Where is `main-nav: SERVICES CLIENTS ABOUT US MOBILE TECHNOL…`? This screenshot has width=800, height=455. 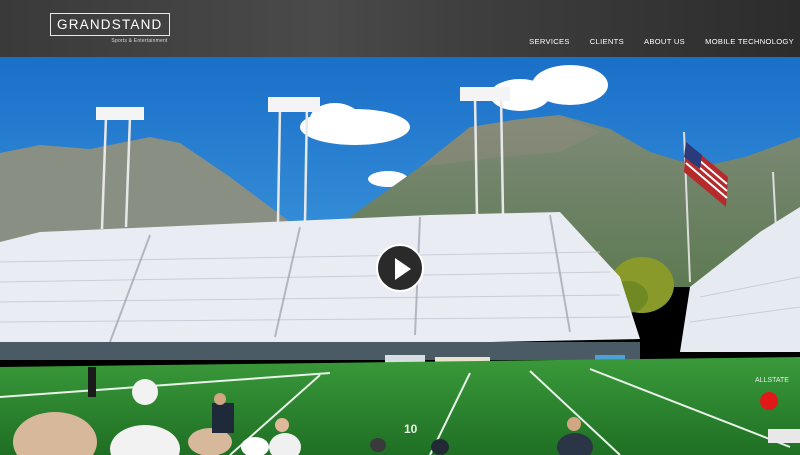 main-nav: SERVICES CLIENTS ABOUT US MOBILE TECHNOL… is located at coordinates (651, 41).